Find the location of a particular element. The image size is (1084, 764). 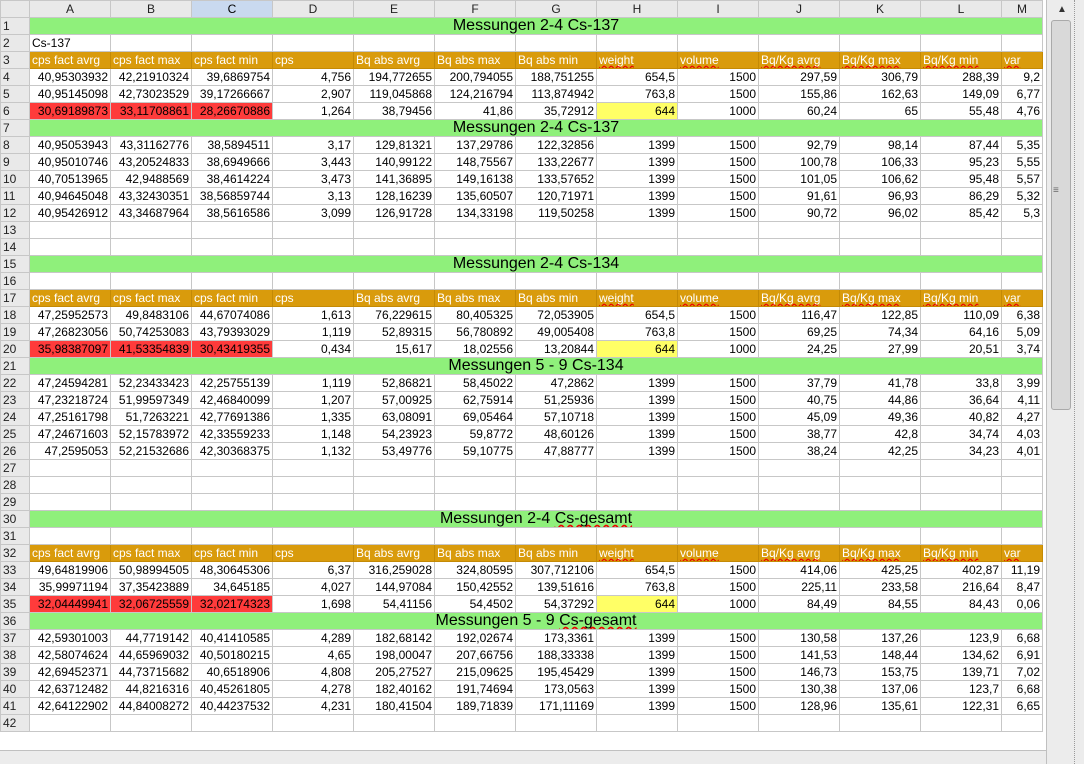

cell: 47,23218724 is located at coordinates (70, 400).